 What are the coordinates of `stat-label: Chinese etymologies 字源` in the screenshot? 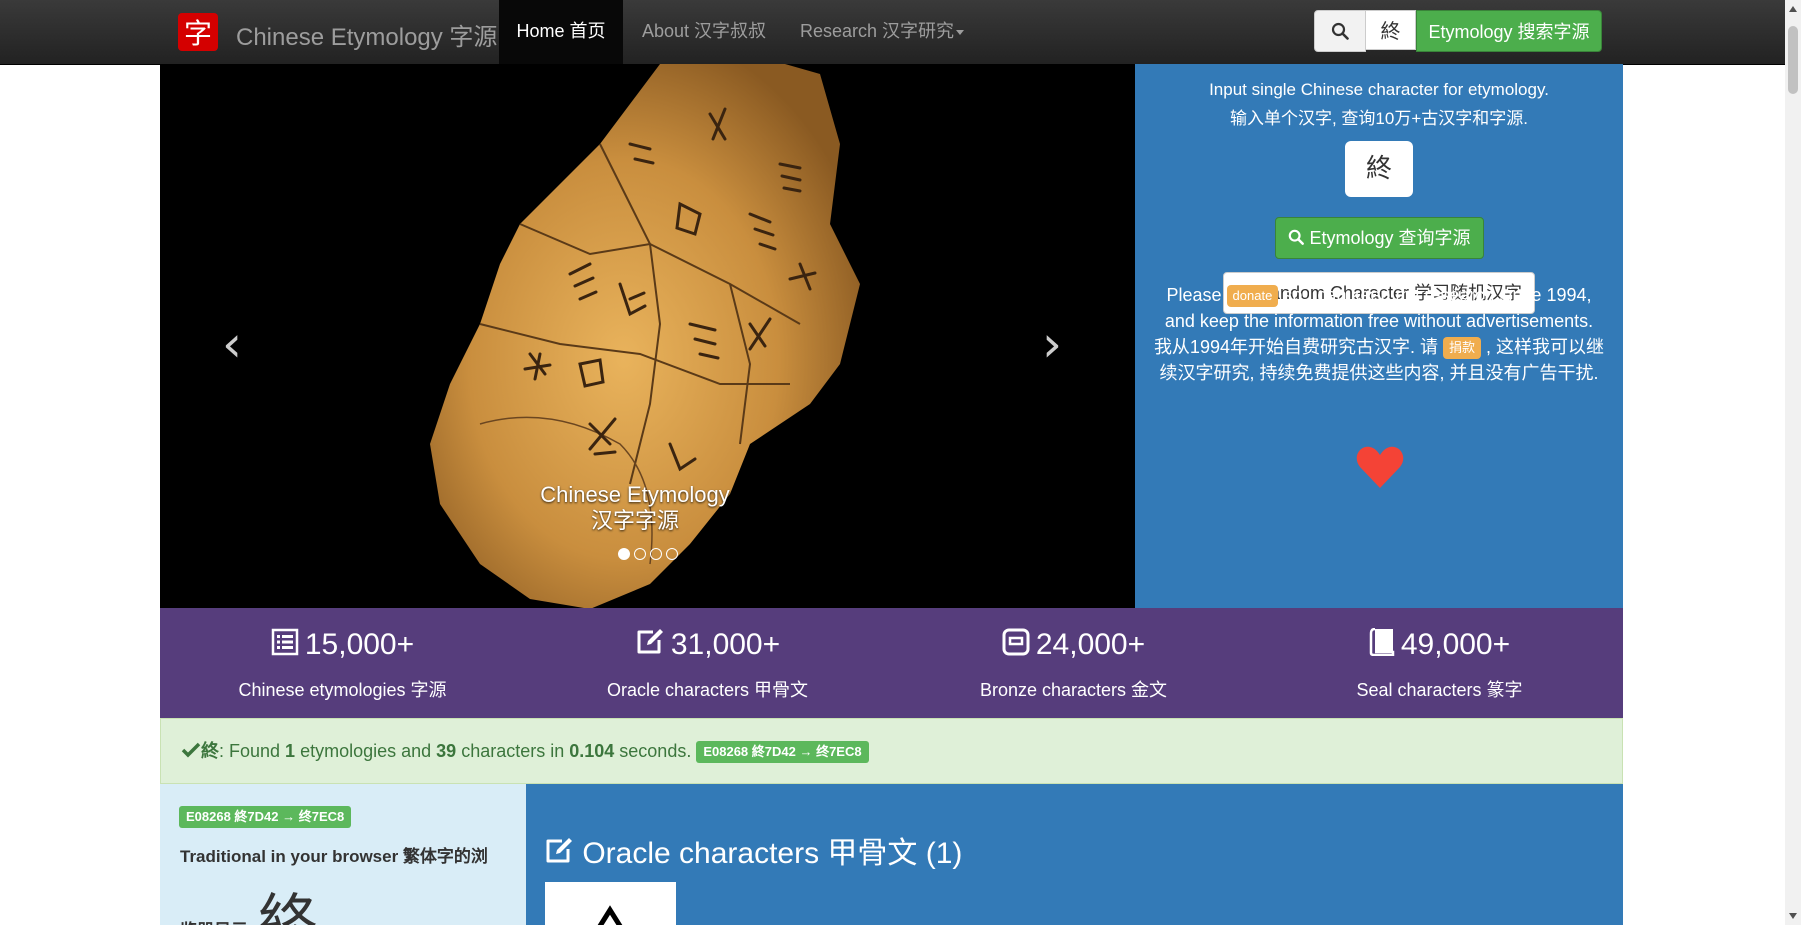 It's located at (342, 690).